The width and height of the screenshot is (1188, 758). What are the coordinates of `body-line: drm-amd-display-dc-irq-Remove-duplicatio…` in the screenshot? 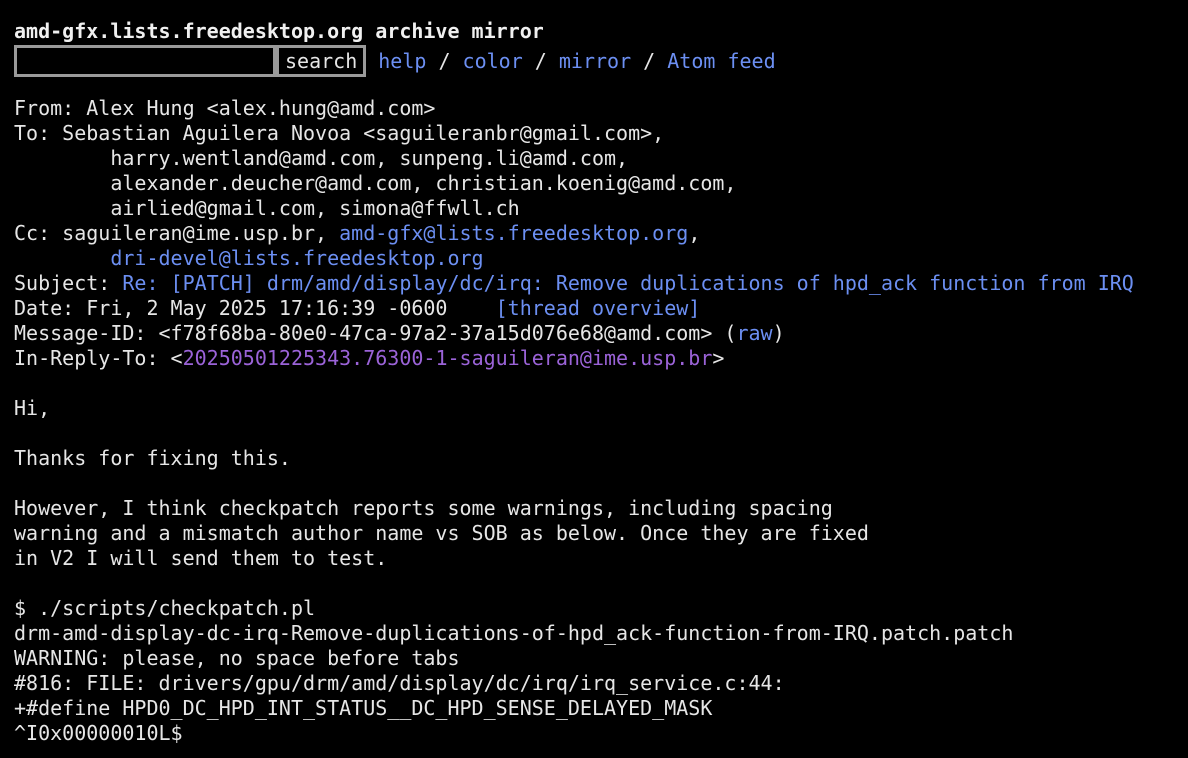 It's located at (514, 633).